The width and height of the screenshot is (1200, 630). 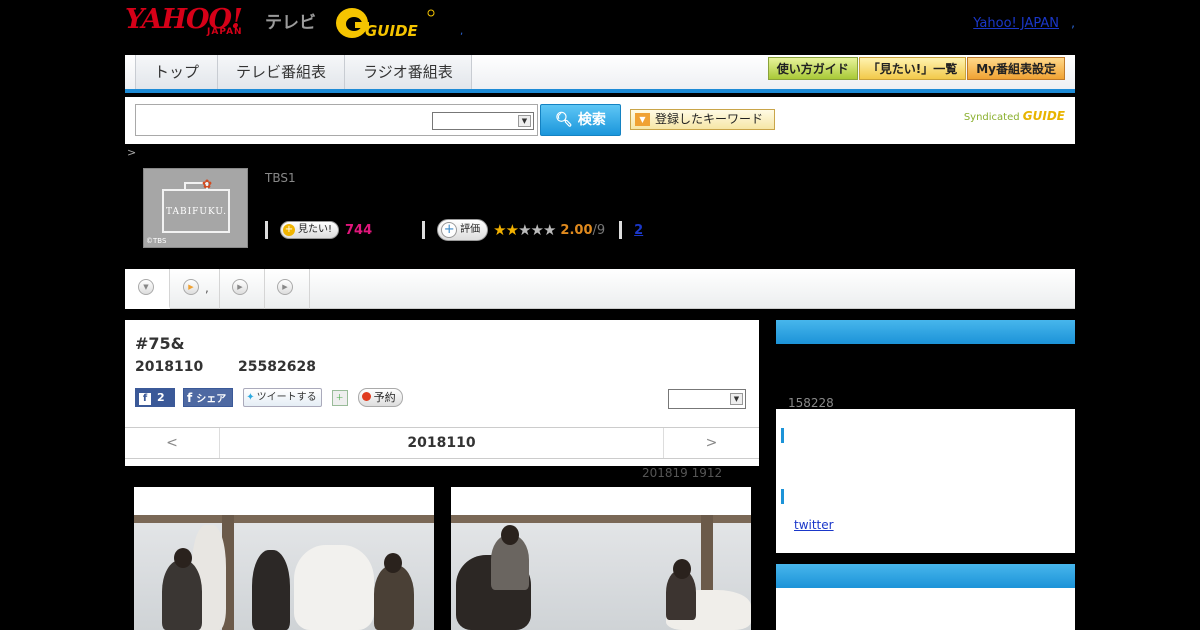 I want to click on tab-related: ▶, so click(x=287, y=289).